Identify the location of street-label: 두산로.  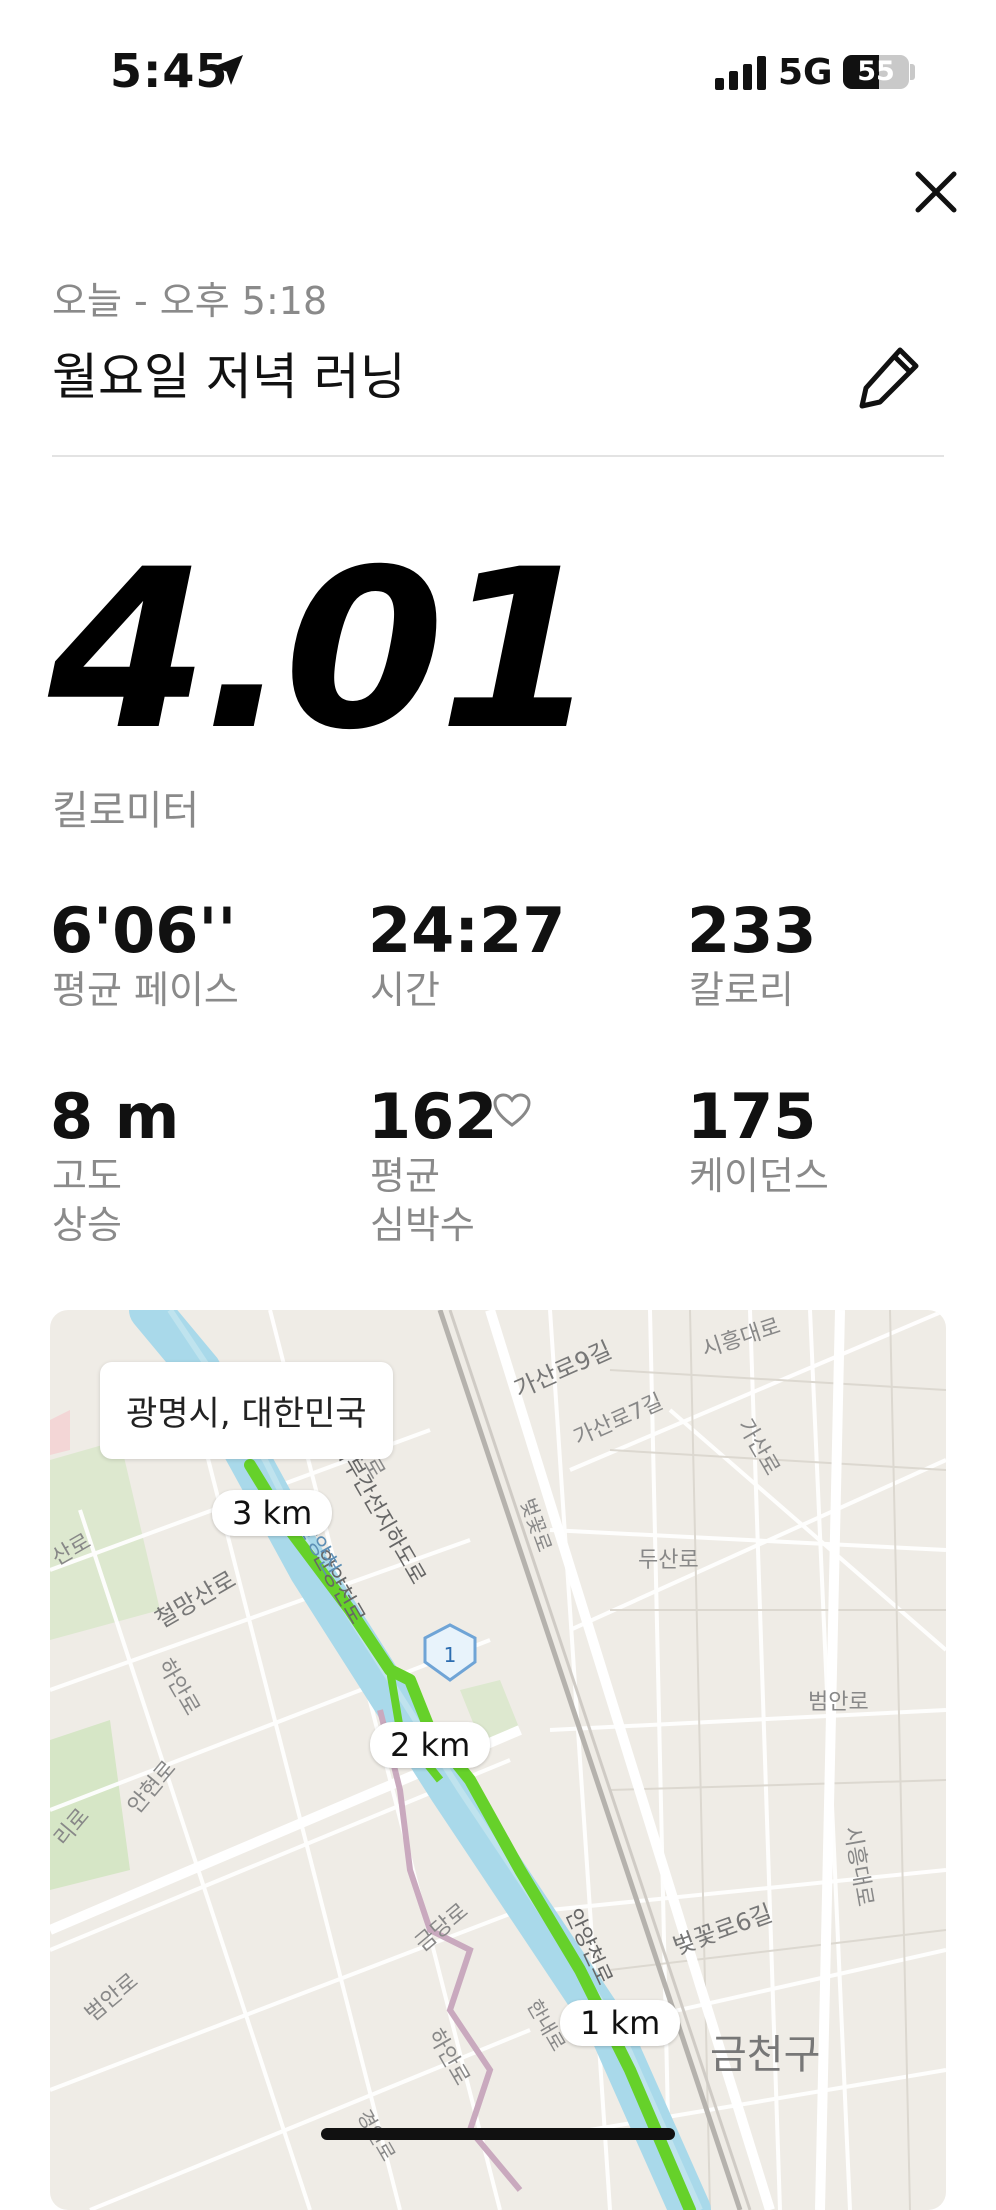
(668, 1560).